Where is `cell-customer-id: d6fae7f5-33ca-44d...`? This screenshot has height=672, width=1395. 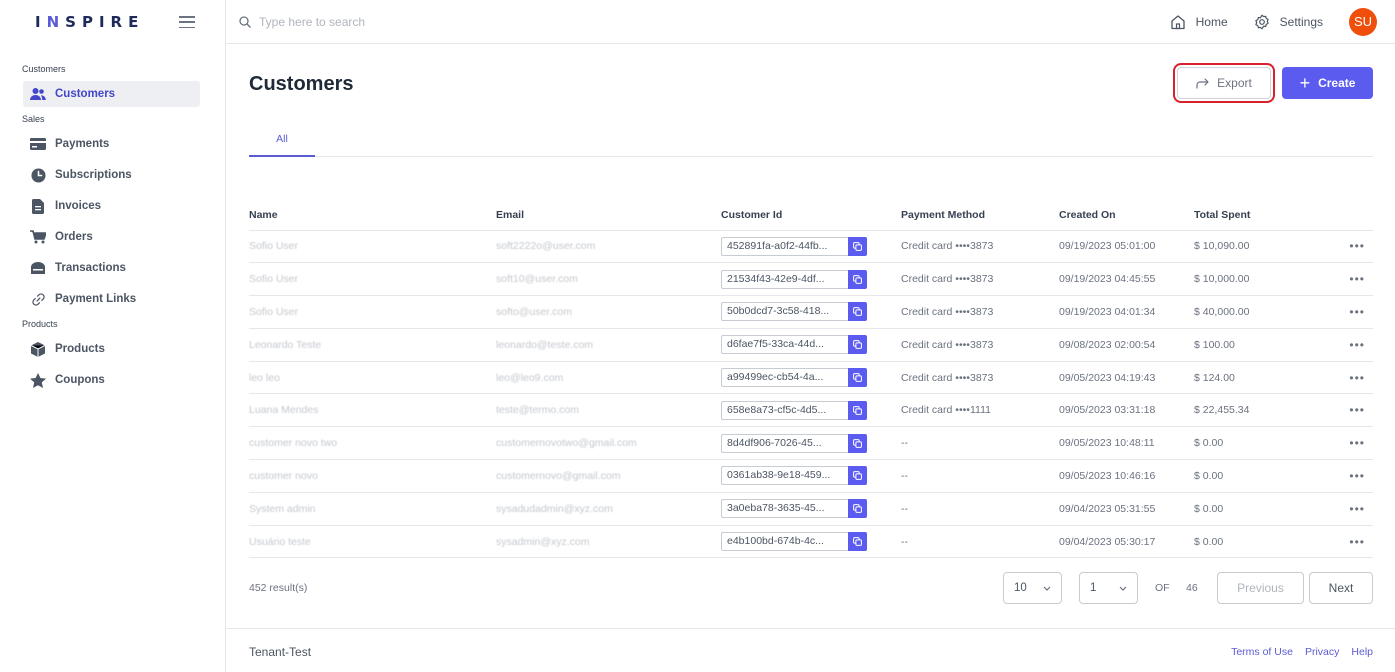
cell-customer-id: d6fae7f5-33ca-44d... is located at coordinates (811, 345).